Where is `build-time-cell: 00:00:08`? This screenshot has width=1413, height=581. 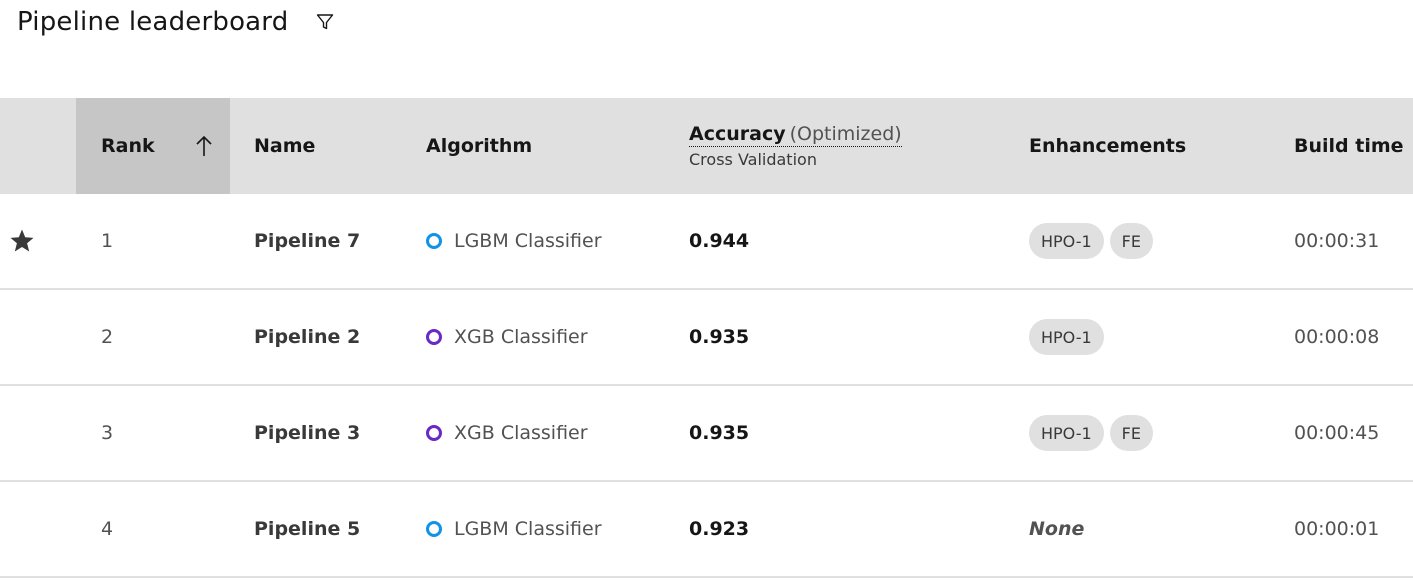
build-time-cell: 00:00:08 is located at coordinates (1341, 337).